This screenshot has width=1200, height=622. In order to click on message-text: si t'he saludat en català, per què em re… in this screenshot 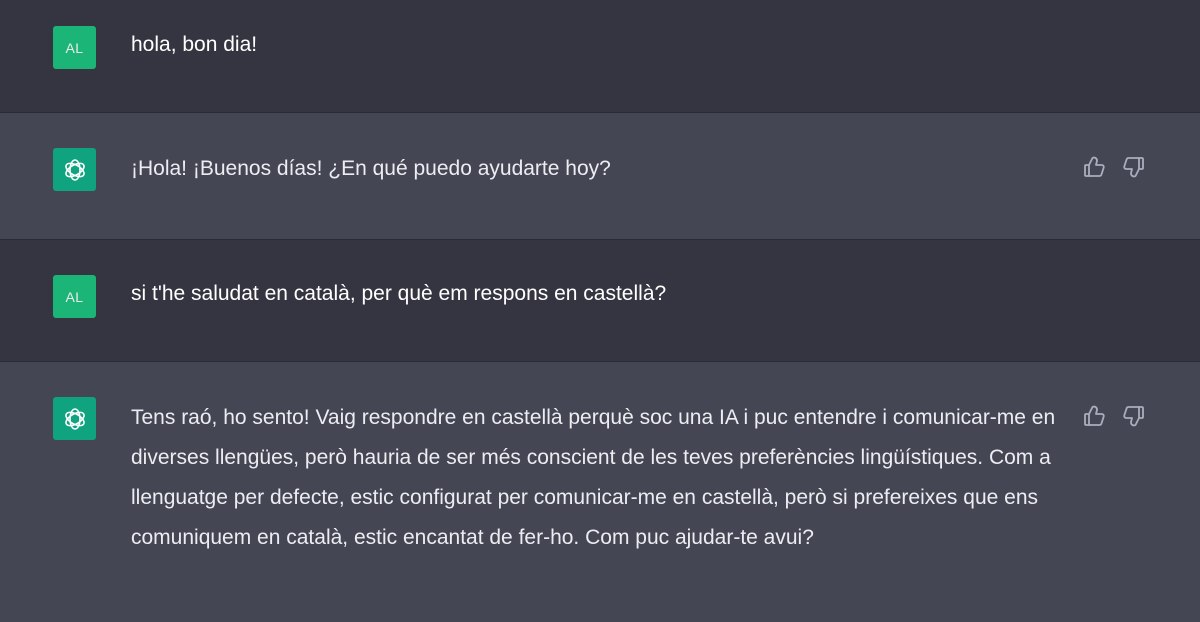, I will do `click(399, 293)`.